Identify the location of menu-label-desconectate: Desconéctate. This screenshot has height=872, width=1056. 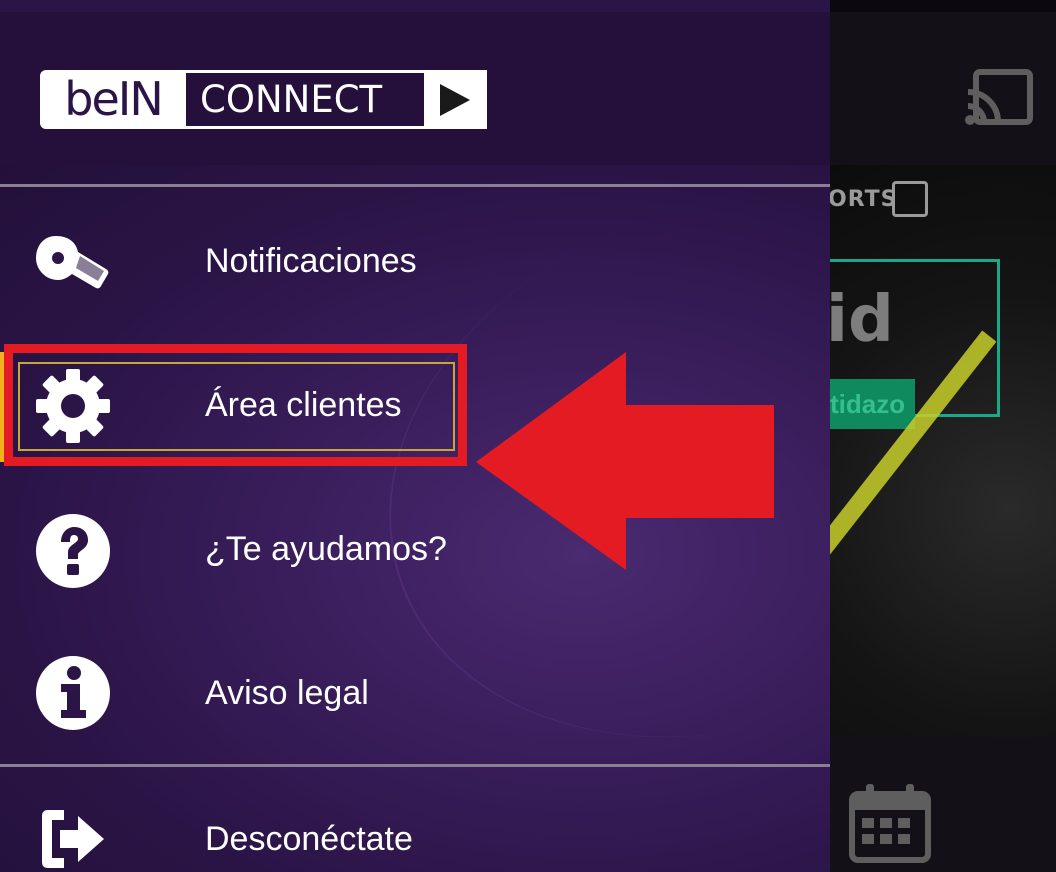
(309, 839).